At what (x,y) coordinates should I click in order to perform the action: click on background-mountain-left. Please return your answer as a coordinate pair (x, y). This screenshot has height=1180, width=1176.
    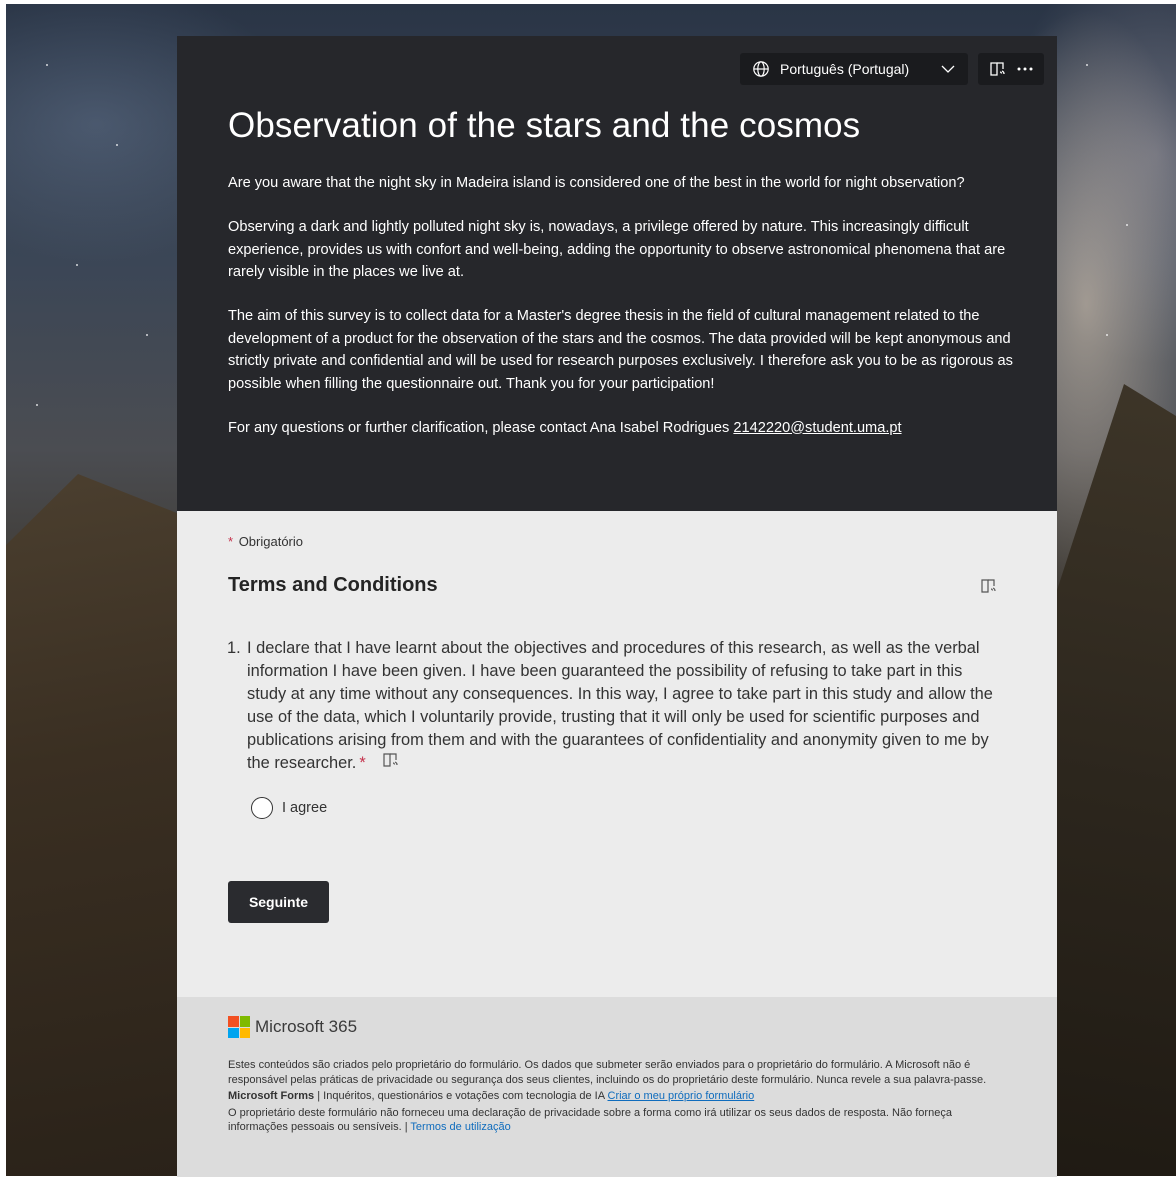
    Looking at the image, I should click on (96, 825).